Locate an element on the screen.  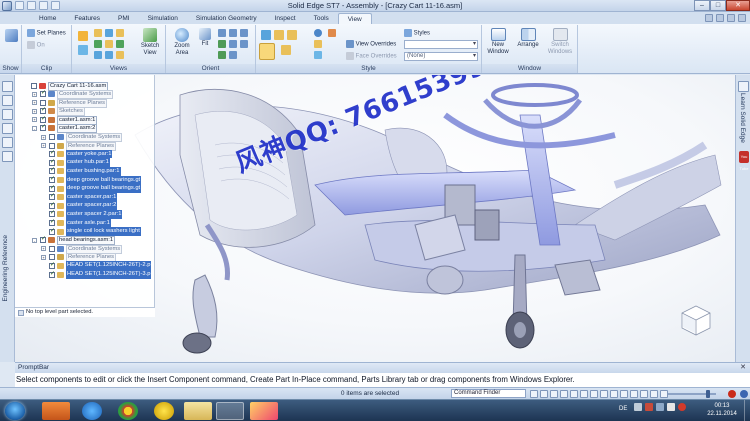
hidden-status-icon is located at coordinates (644, 393).